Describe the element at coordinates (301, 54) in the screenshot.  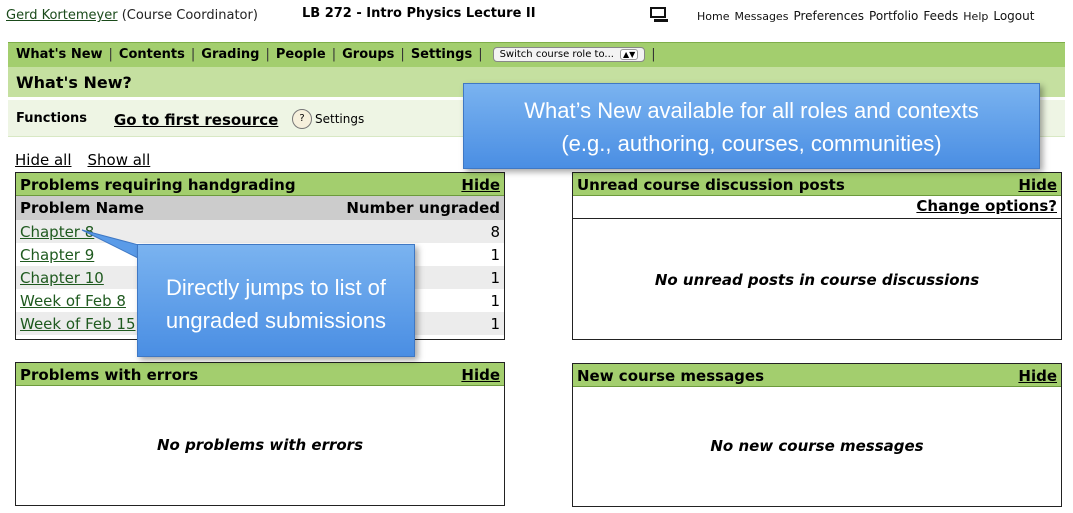
I see `nav-people: People` at that location.